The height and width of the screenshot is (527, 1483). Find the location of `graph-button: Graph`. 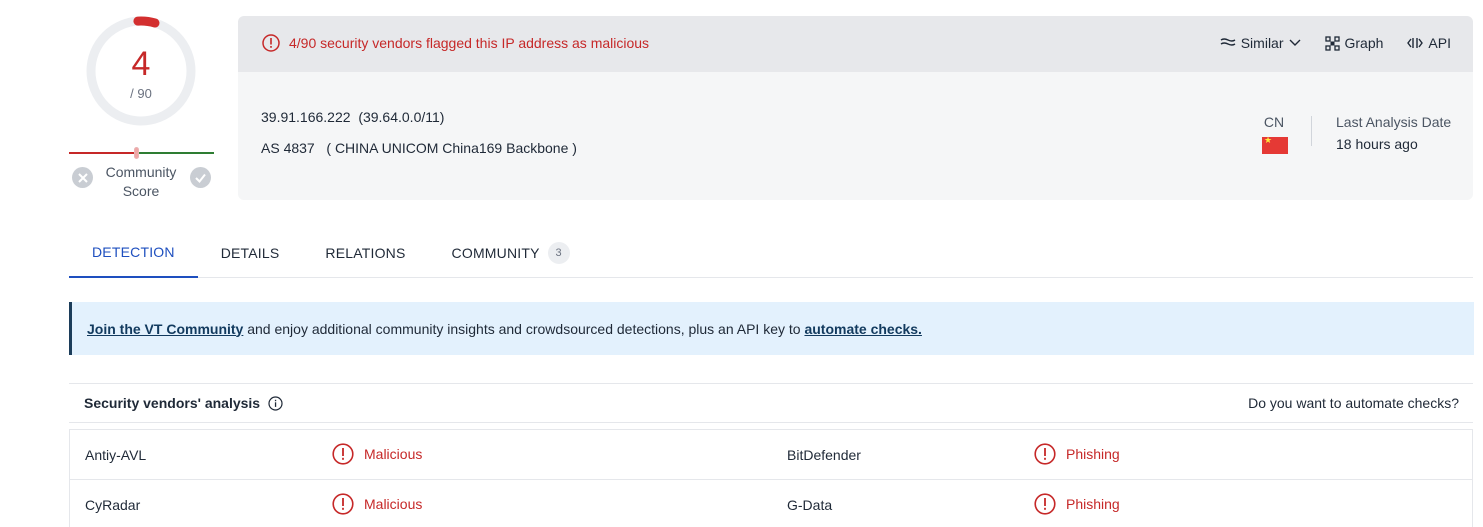

graph-button: Graph is located at coordinates (1354, 43).